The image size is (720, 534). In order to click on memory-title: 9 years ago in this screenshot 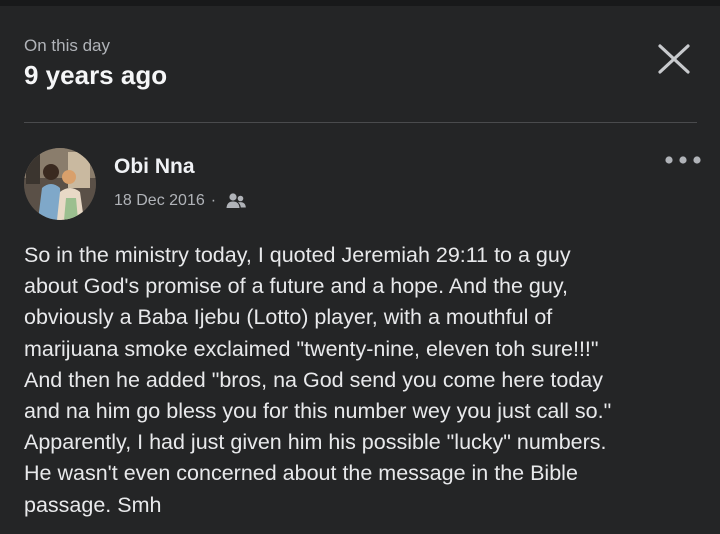, I will do `click(96, 75)`.